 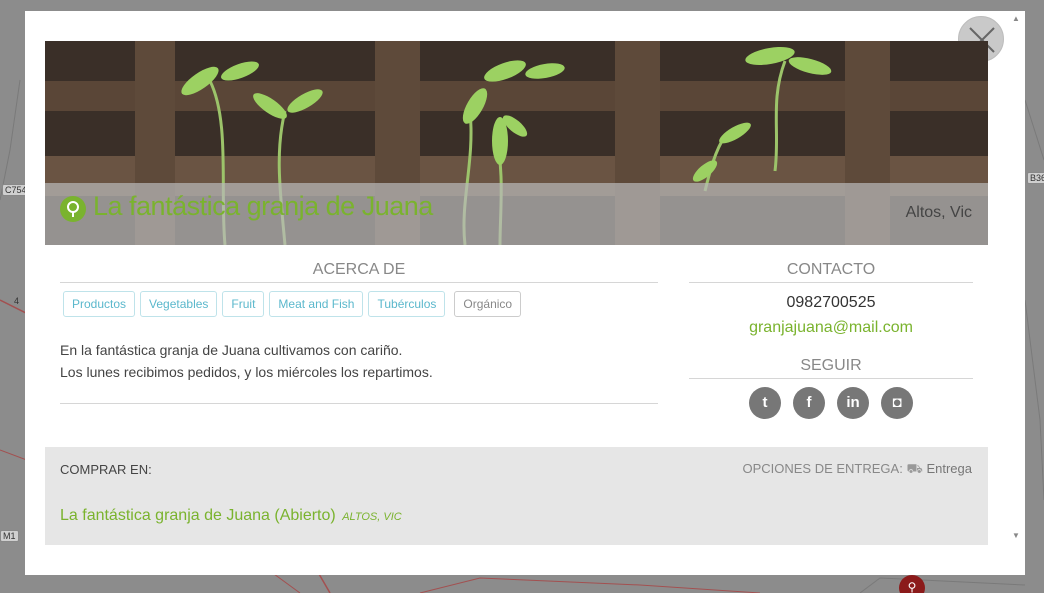 I want to click on tag-meat-and-fish: Meat and Fish, so click(x=316, y=304).